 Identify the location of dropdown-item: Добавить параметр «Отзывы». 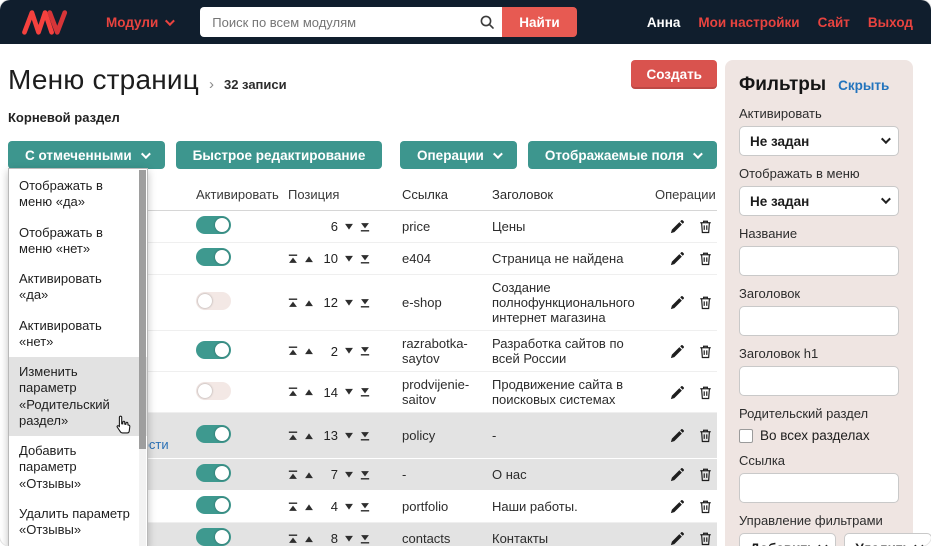
(78, 467).